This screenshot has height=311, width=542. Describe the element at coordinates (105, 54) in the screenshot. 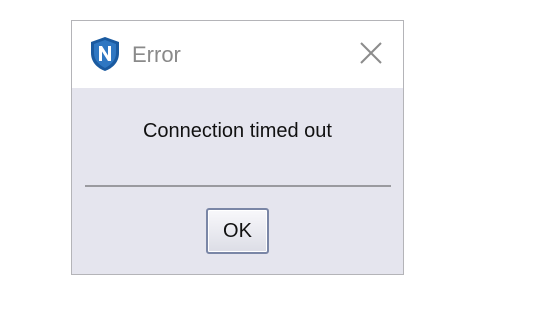

I see `shield-n-logo-icon` at that location.